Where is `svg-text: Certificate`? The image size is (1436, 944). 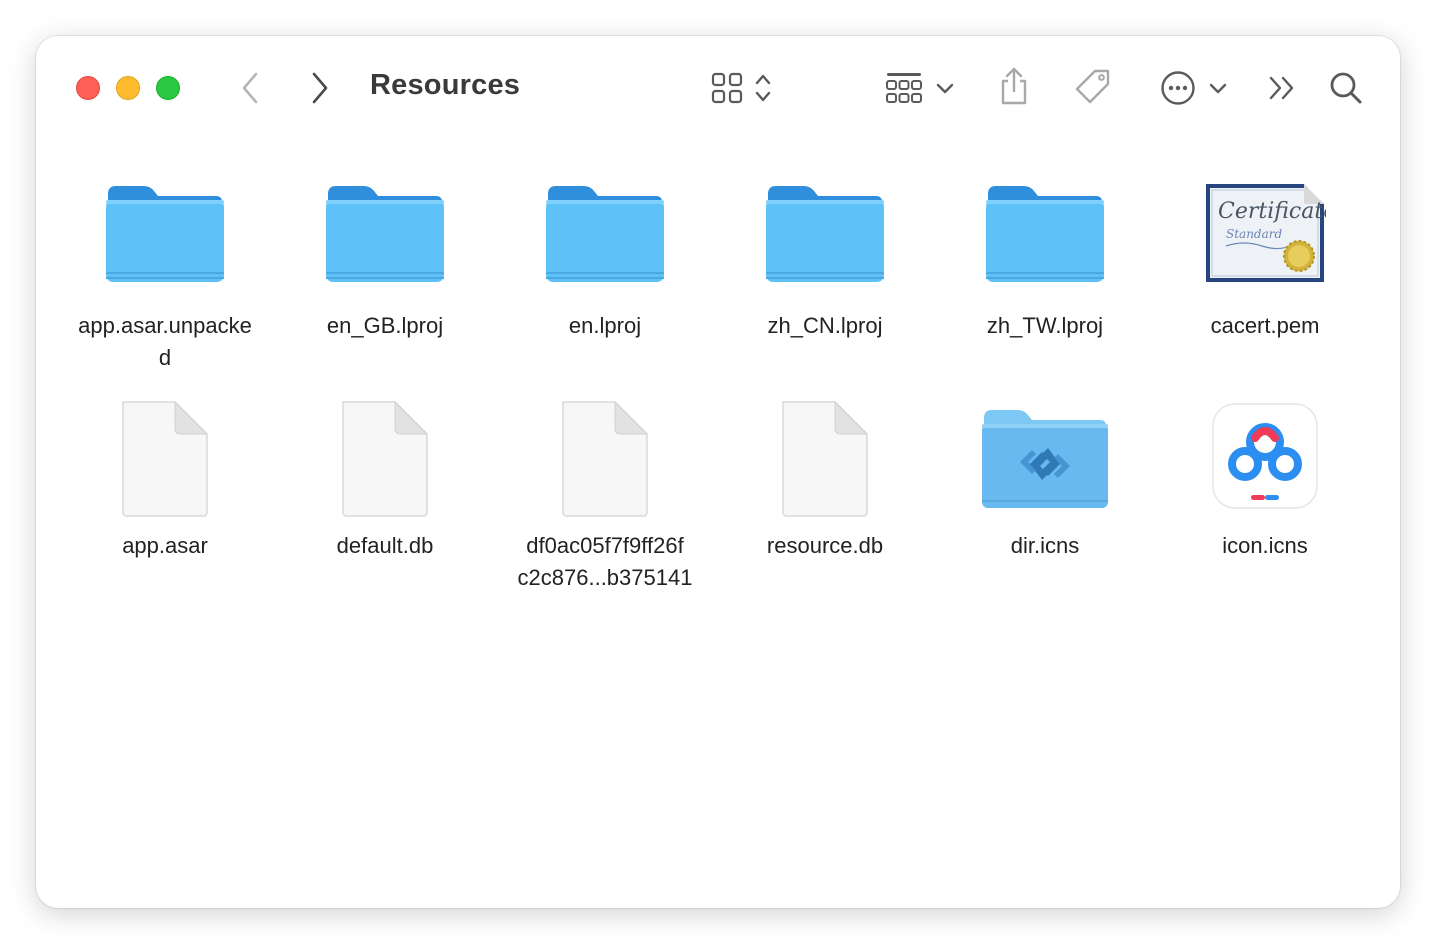 svg-text: Certificate is located at coordinates (1272, 211).